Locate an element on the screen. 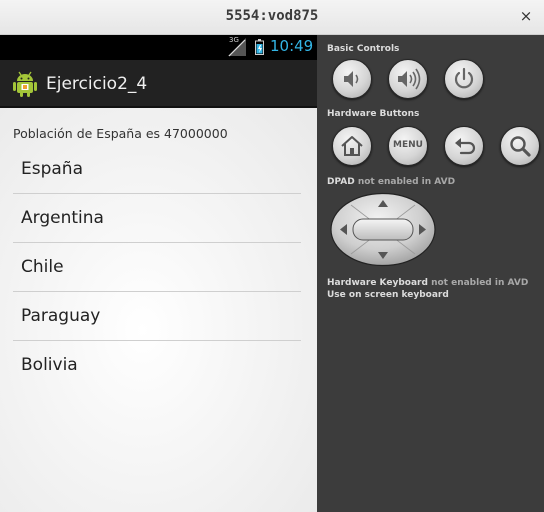 This screenshot has height=512, width=544. power-button is located at coordinates (464, 79).